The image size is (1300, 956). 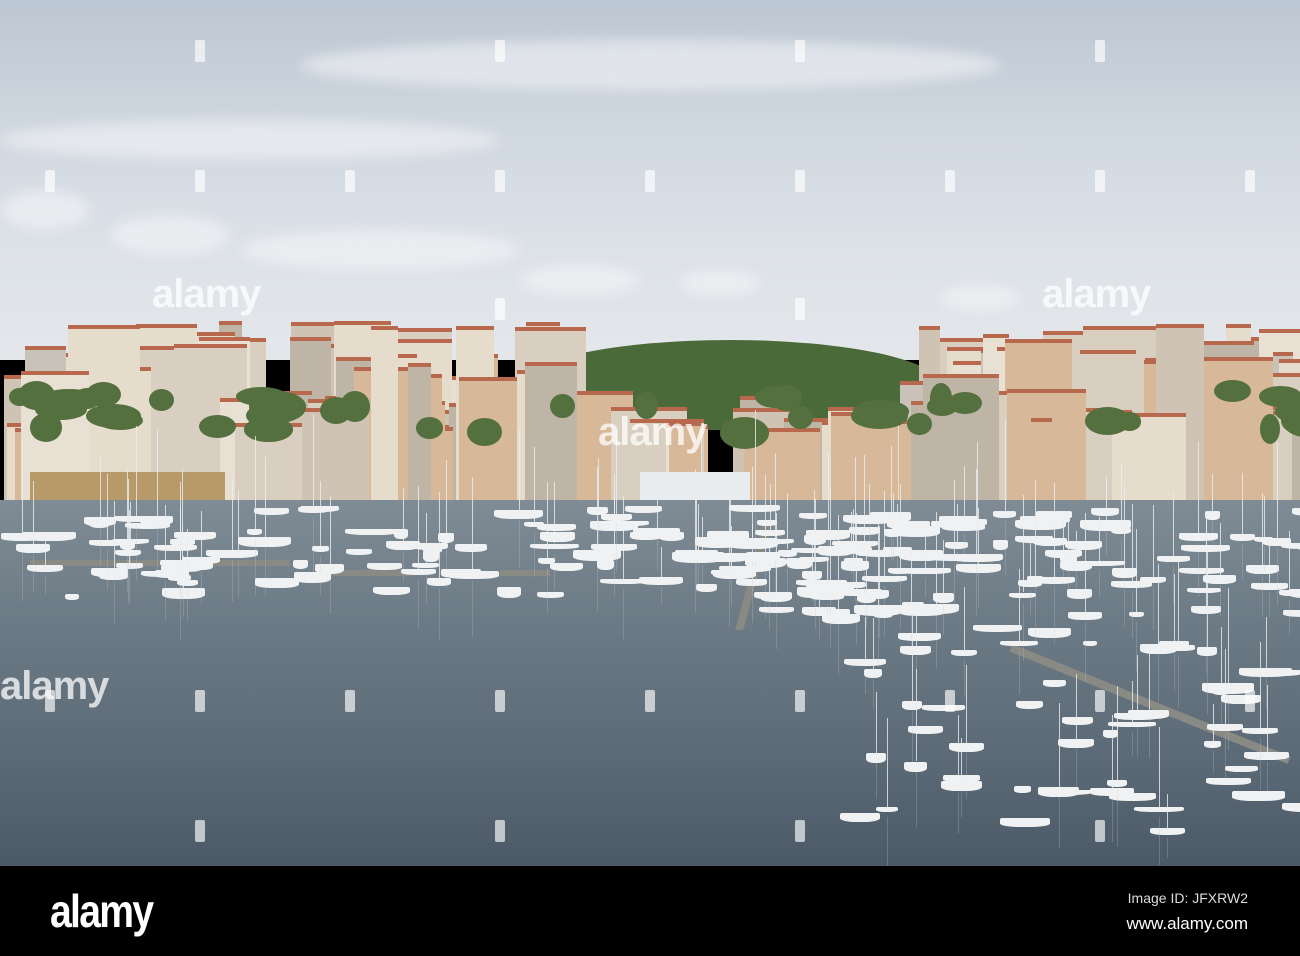 What do you see at coordinates (45, 210) in the screenshot?
I see `cloud` at bounding box center [45, 210].